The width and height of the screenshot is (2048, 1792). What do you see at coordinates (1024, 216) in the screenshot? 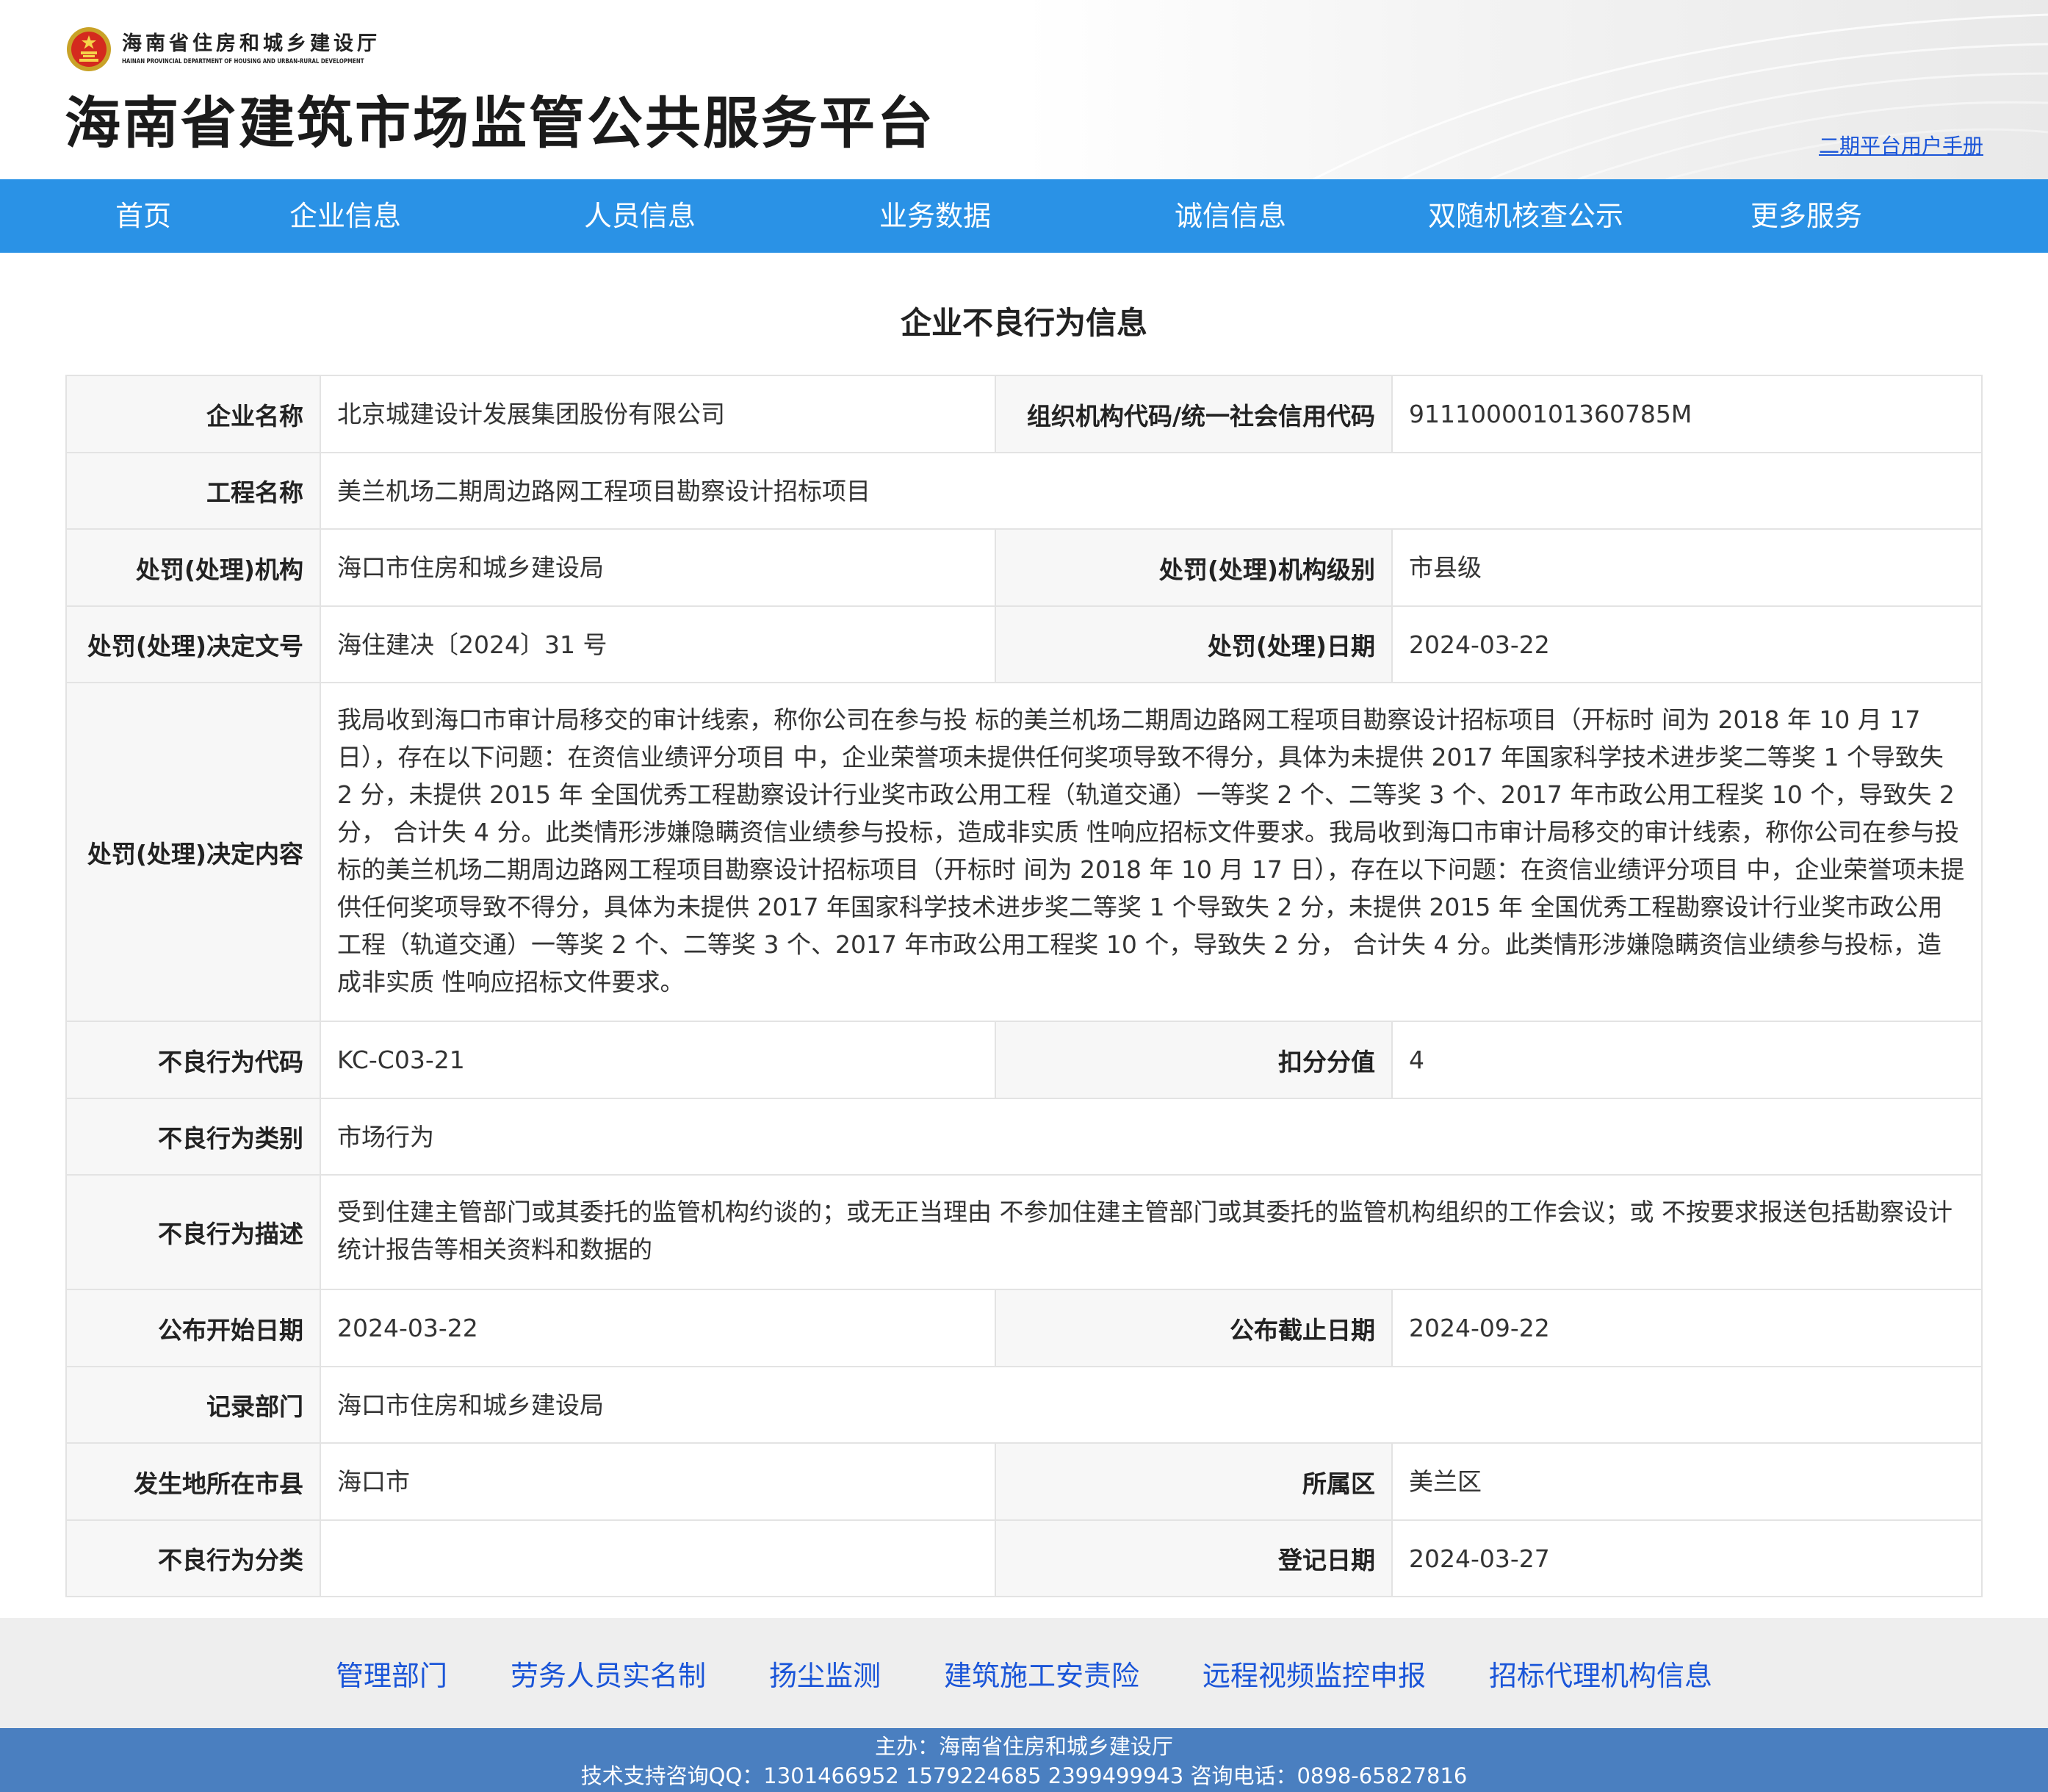
I see `main-nav: 首页 企业信息 人员信息 业务数据 诚信信息 双随机核查公示 更多服务` at bounding box center [1024, 216].